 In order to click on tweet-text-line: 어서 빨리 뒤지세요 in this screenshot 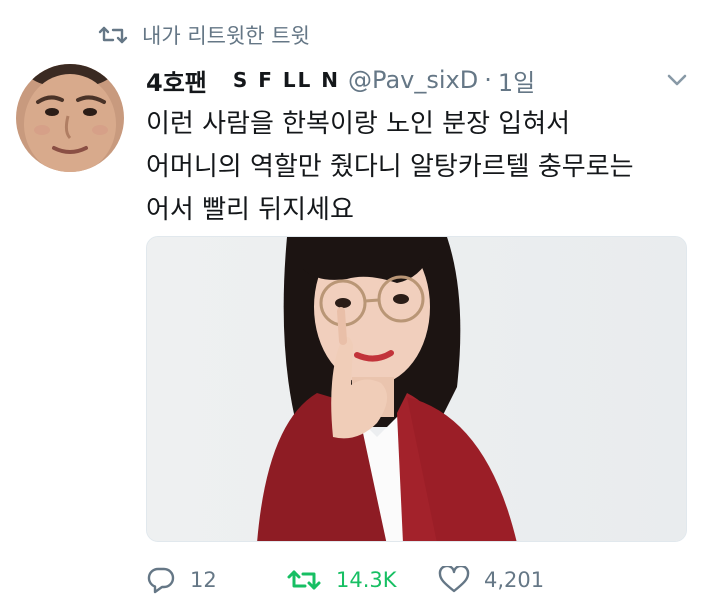, I will do `click(250, 210)`.